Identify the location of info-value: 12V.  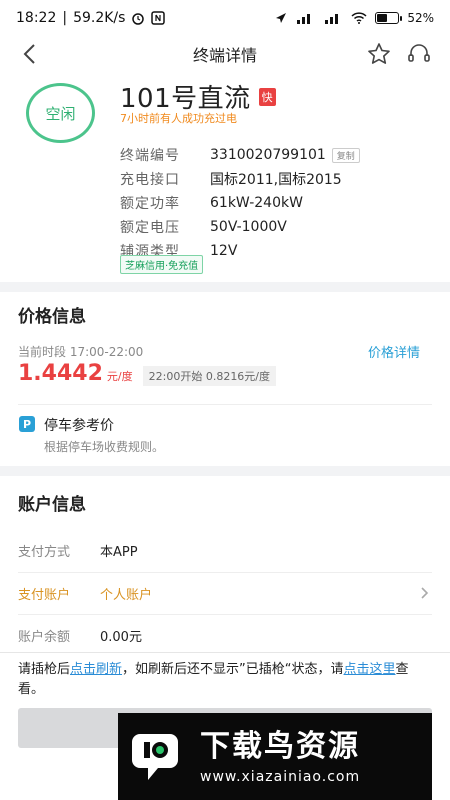
(224, 251).